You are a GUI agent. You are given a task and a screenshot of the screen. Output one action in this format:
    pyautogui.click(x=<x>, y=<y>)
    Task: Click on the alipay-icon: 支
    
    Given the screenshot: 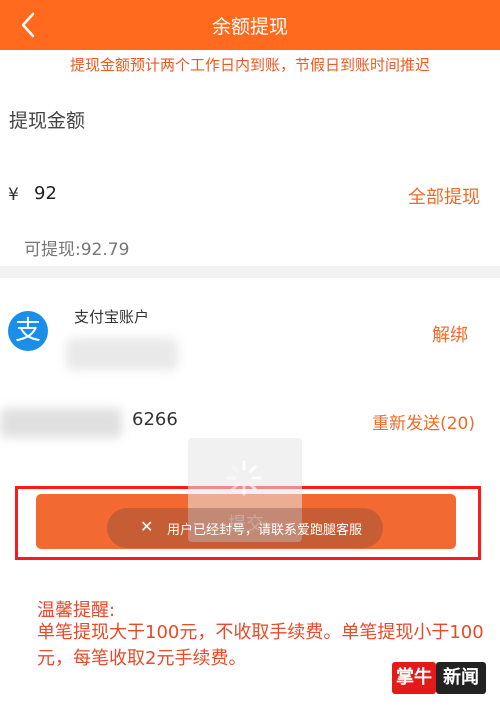 What is the action you would take?
    pyautogui.click(x=28, y=331)
    